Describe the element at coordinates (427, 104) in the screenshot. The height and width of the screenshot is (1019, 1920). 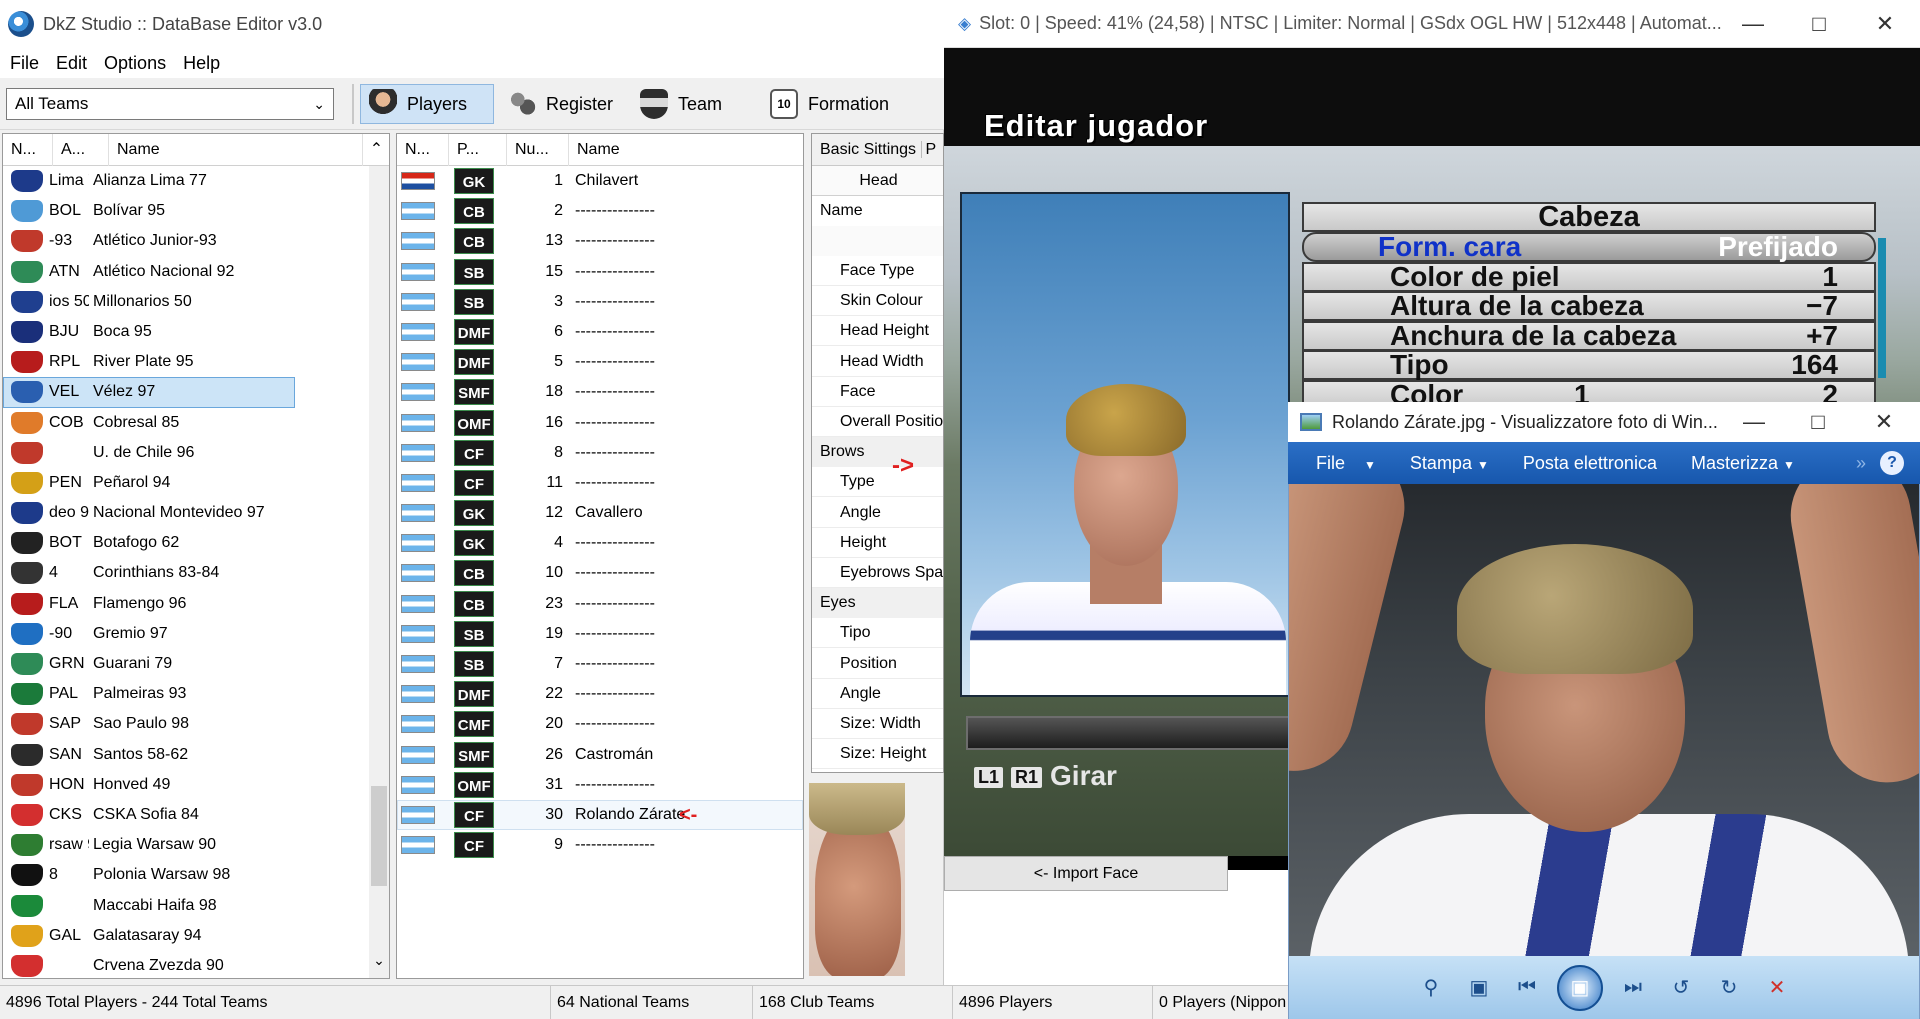
I see `players-button: Players` at that location.